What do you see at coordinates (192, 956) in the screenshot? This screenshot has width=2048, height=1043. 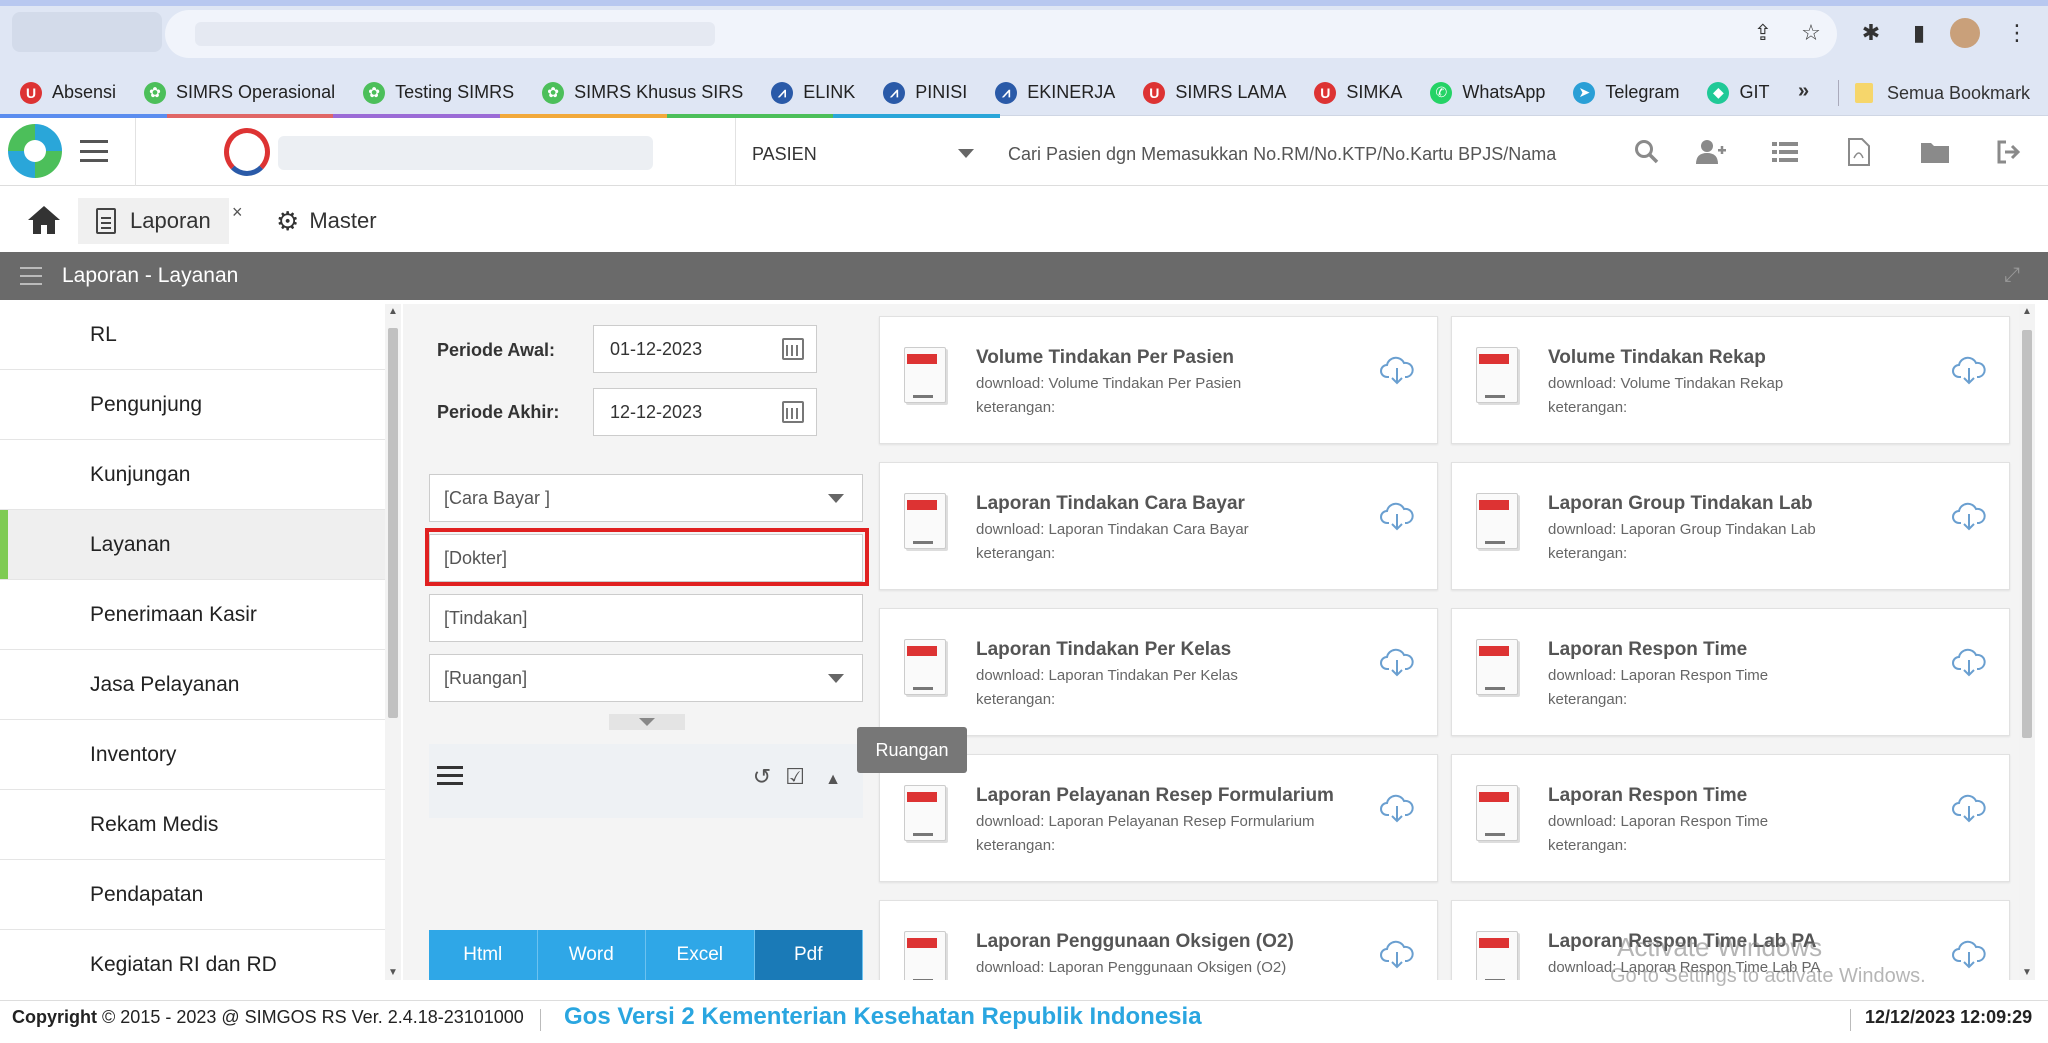 I see `menu-item-kegiatan-ri-rd: Kegiatan RI dan RD` at bounding box center [192, 956].